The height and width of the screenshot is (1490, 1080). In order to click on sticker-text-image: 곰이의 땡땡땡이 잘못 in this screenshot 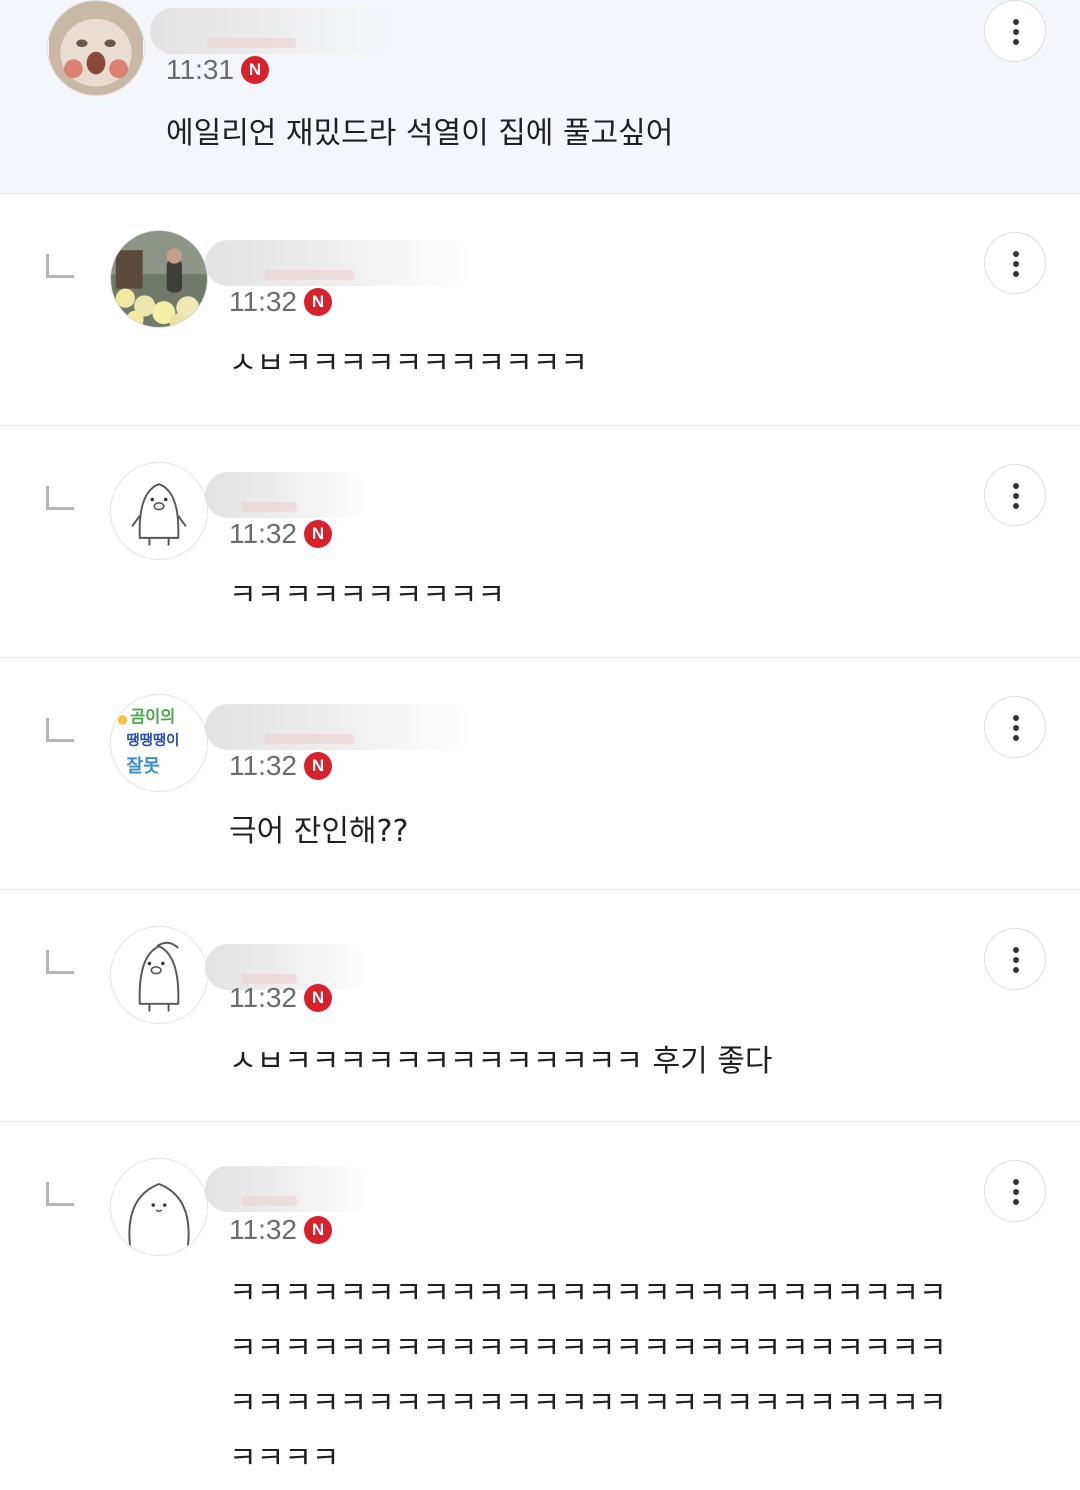, I will do `click(159, 743)`.